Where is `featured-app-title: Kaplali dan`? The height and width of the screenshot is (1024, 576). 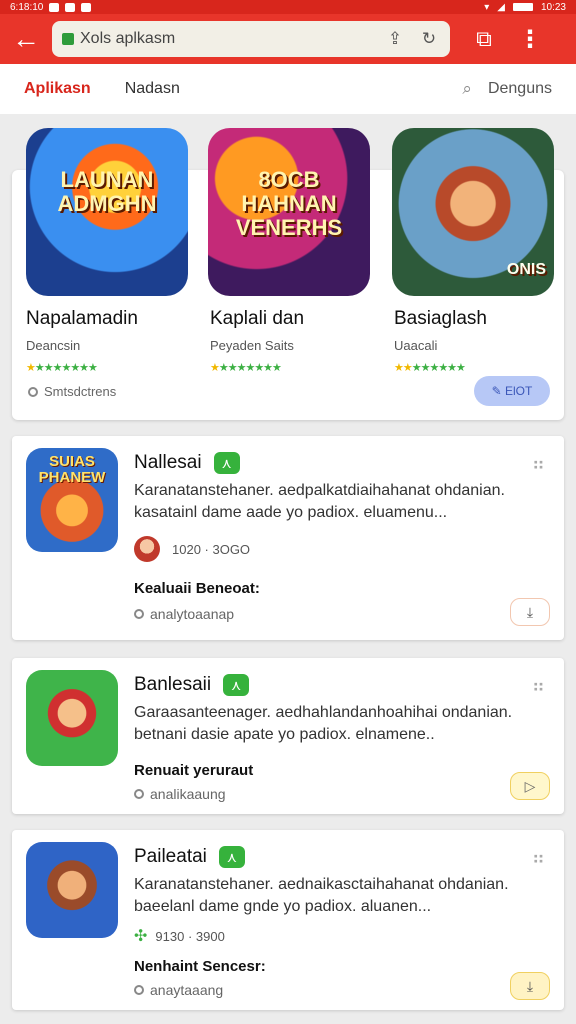 featured-app-title: Kaplali dan is located at coordinates (295, 319).